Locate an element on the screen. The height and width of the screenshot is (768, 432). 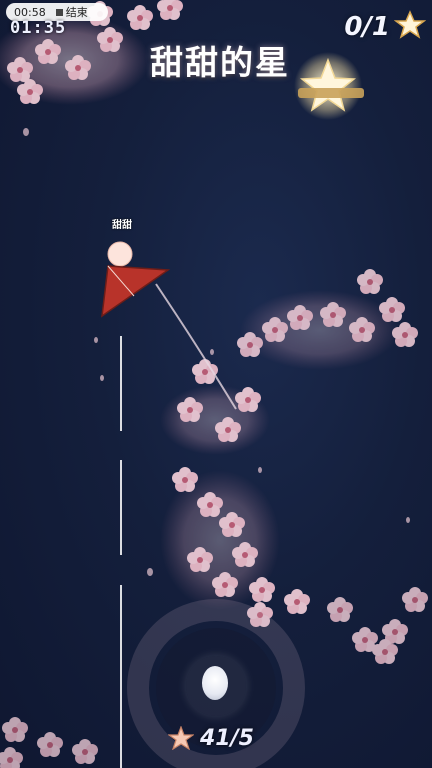
joystick is located at coordinates (216, 686).